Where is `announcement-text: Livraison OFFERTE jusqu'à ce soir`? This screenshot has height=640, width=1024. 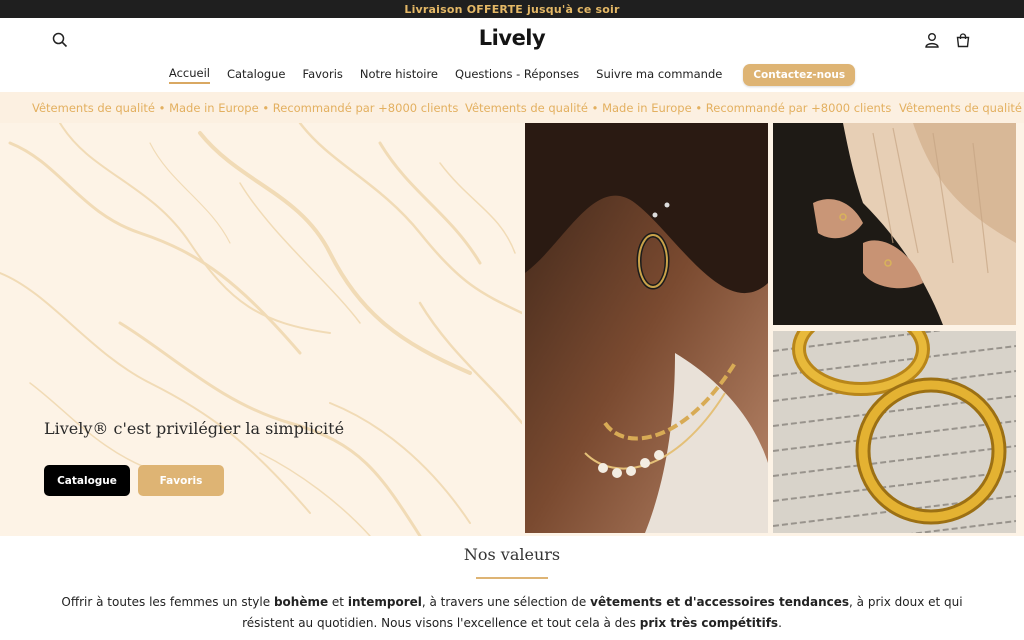
announcement-text: Livraison OFFERTE jusqu'à ce soir is located at coordinates (512, 9).